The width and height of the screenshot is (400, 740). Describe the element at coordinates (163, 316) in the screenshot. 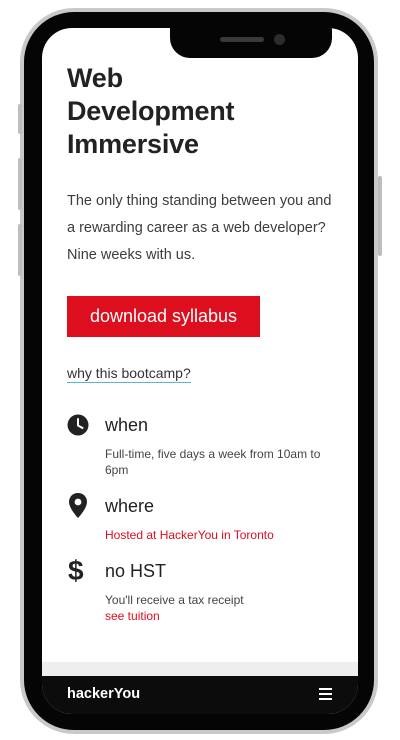

I see `download-syllabus-button: download syllabus` at that location.